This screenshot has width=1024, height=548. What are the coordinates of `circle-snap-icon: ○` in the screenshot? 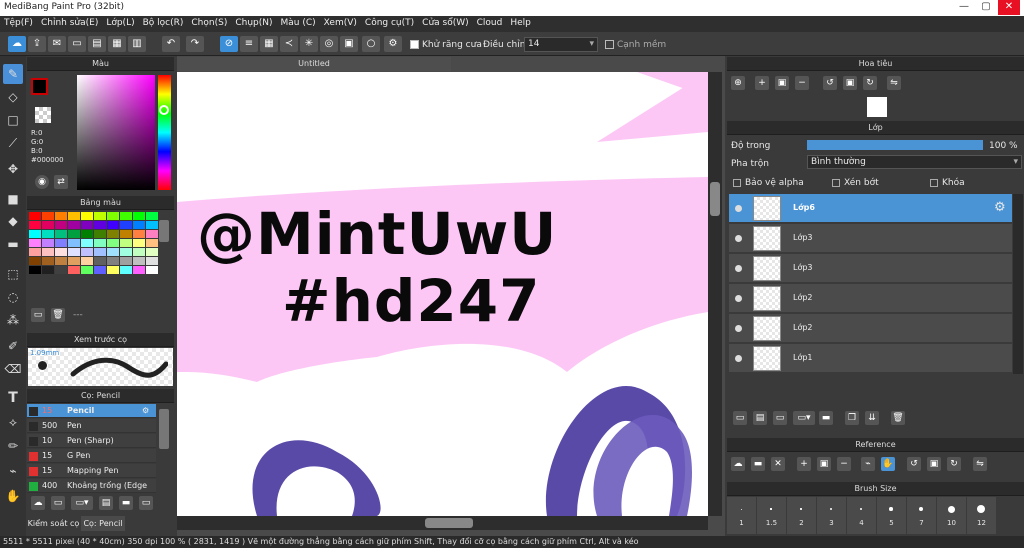 It's located at (371, 44).